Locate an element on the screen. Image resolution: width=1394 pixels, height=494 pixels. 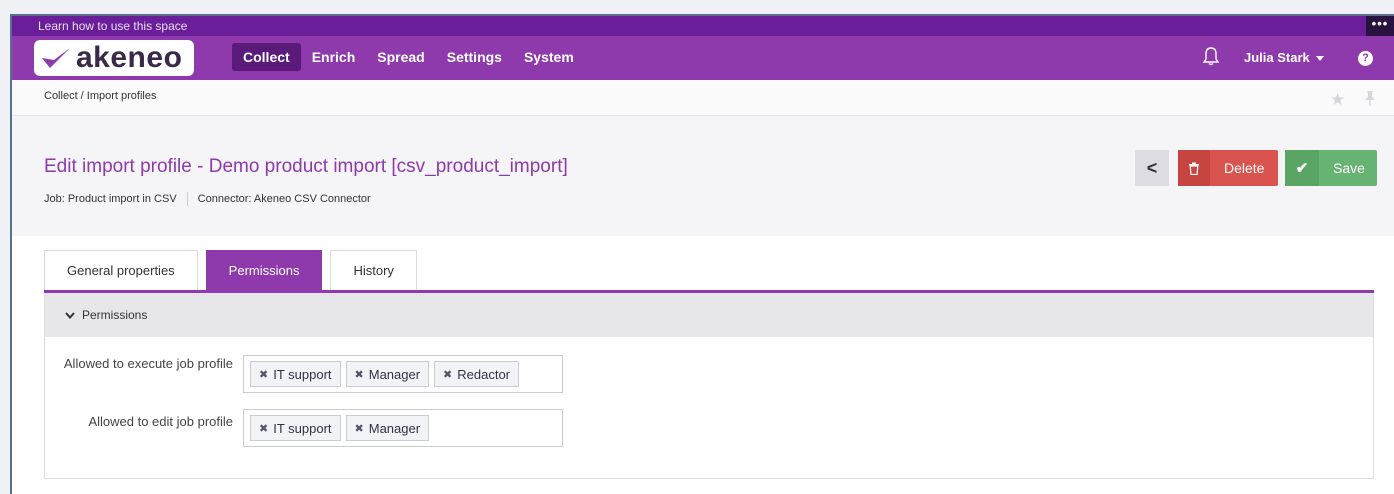
help-strip: Learn how to use this space ••• is located at coordinates (703, 26).